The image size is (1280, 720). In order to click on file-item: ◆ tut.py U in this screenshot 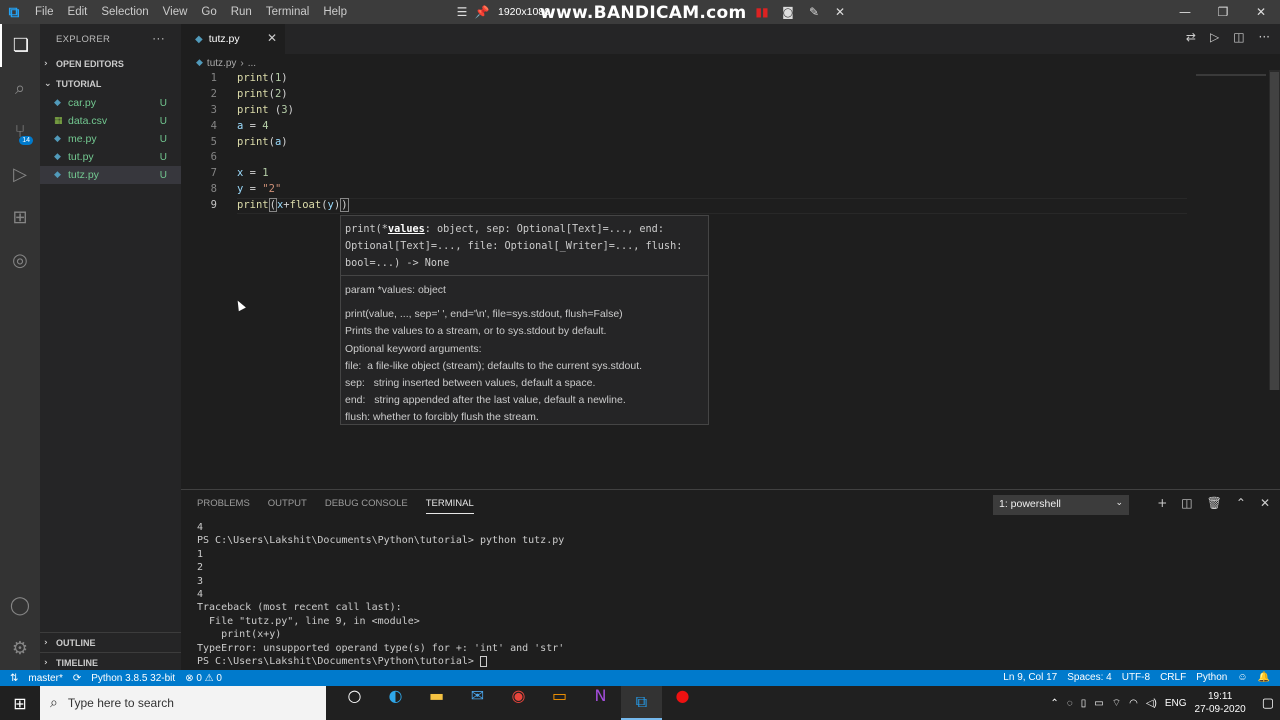, I will do `click(110, 157)`.